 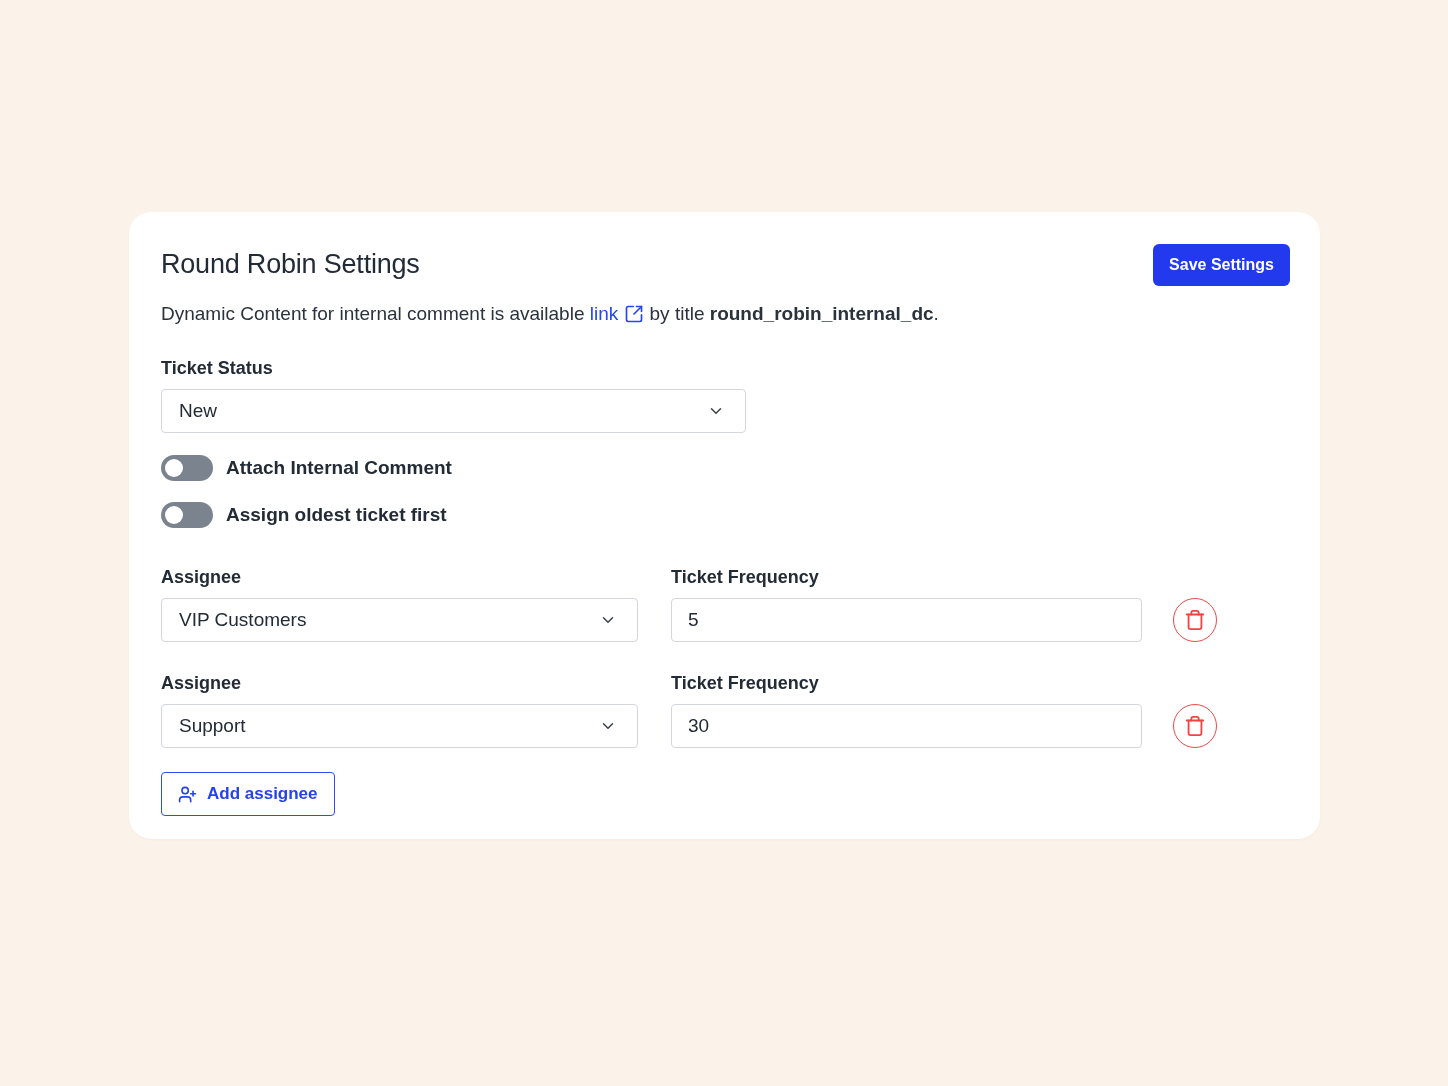 I want to click on assignee-select: VIP Customers, so click(x=399, y=620).